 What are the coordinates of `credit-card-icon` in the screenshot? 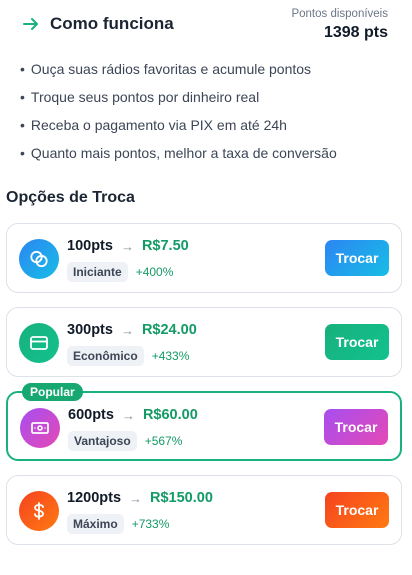 It's located at (39, 343).